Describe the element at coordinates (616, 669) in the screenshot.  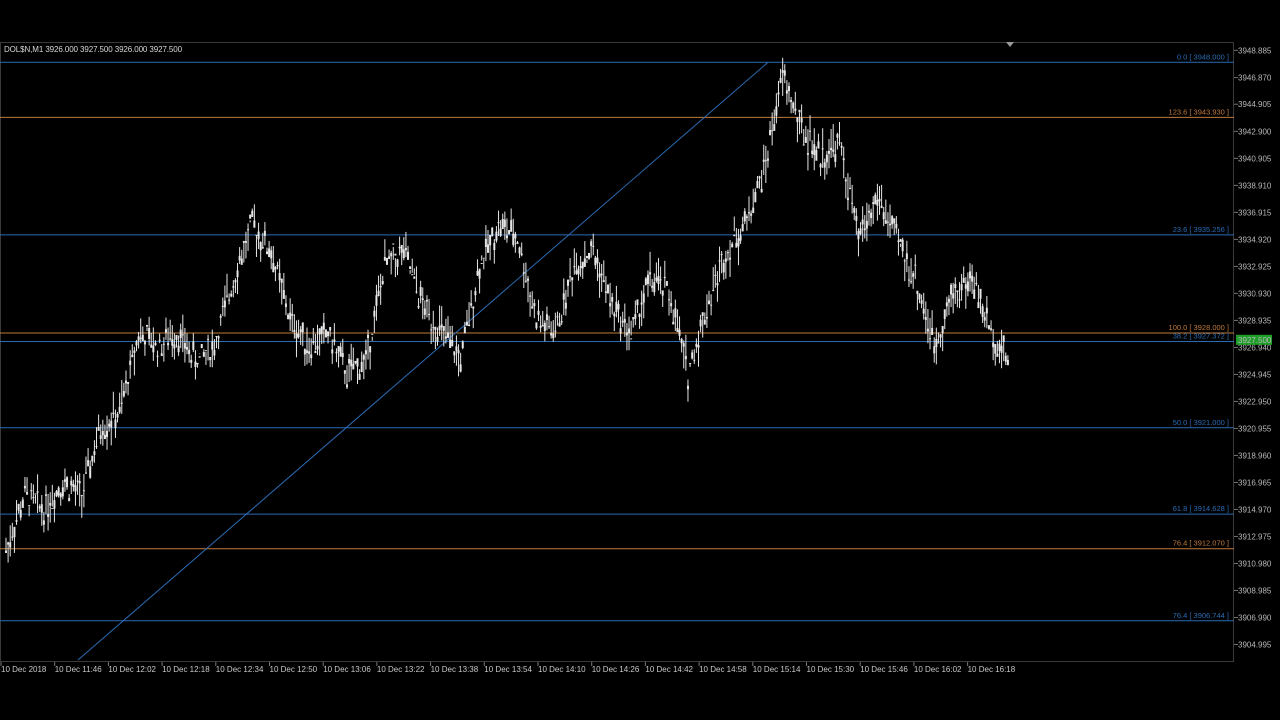
I see `time-axis-label: 10 Dec 14:26` at that location.